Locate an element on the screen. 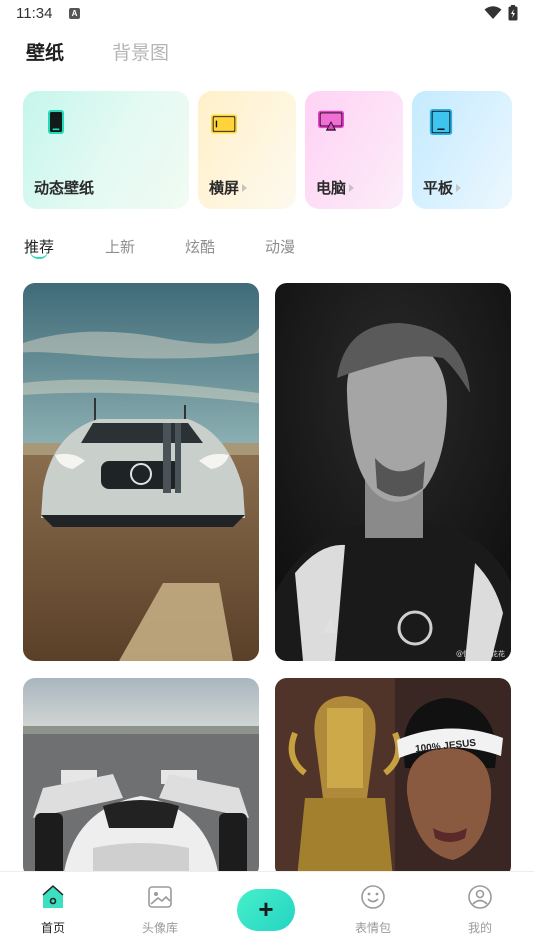 The width and height of the screenshot is (534, 950). user-icon is located at coordinates (480, 897).